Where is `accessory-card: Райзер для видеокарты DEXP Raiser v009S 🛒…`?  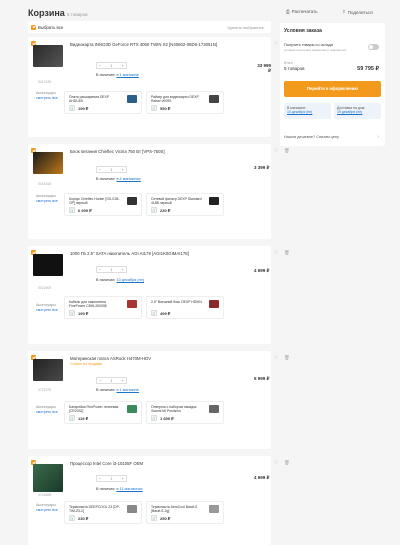 accessory-card: Райзер для видеокарты DEXP Raiser v009S 🛒… is located at coordinates (185, 102).